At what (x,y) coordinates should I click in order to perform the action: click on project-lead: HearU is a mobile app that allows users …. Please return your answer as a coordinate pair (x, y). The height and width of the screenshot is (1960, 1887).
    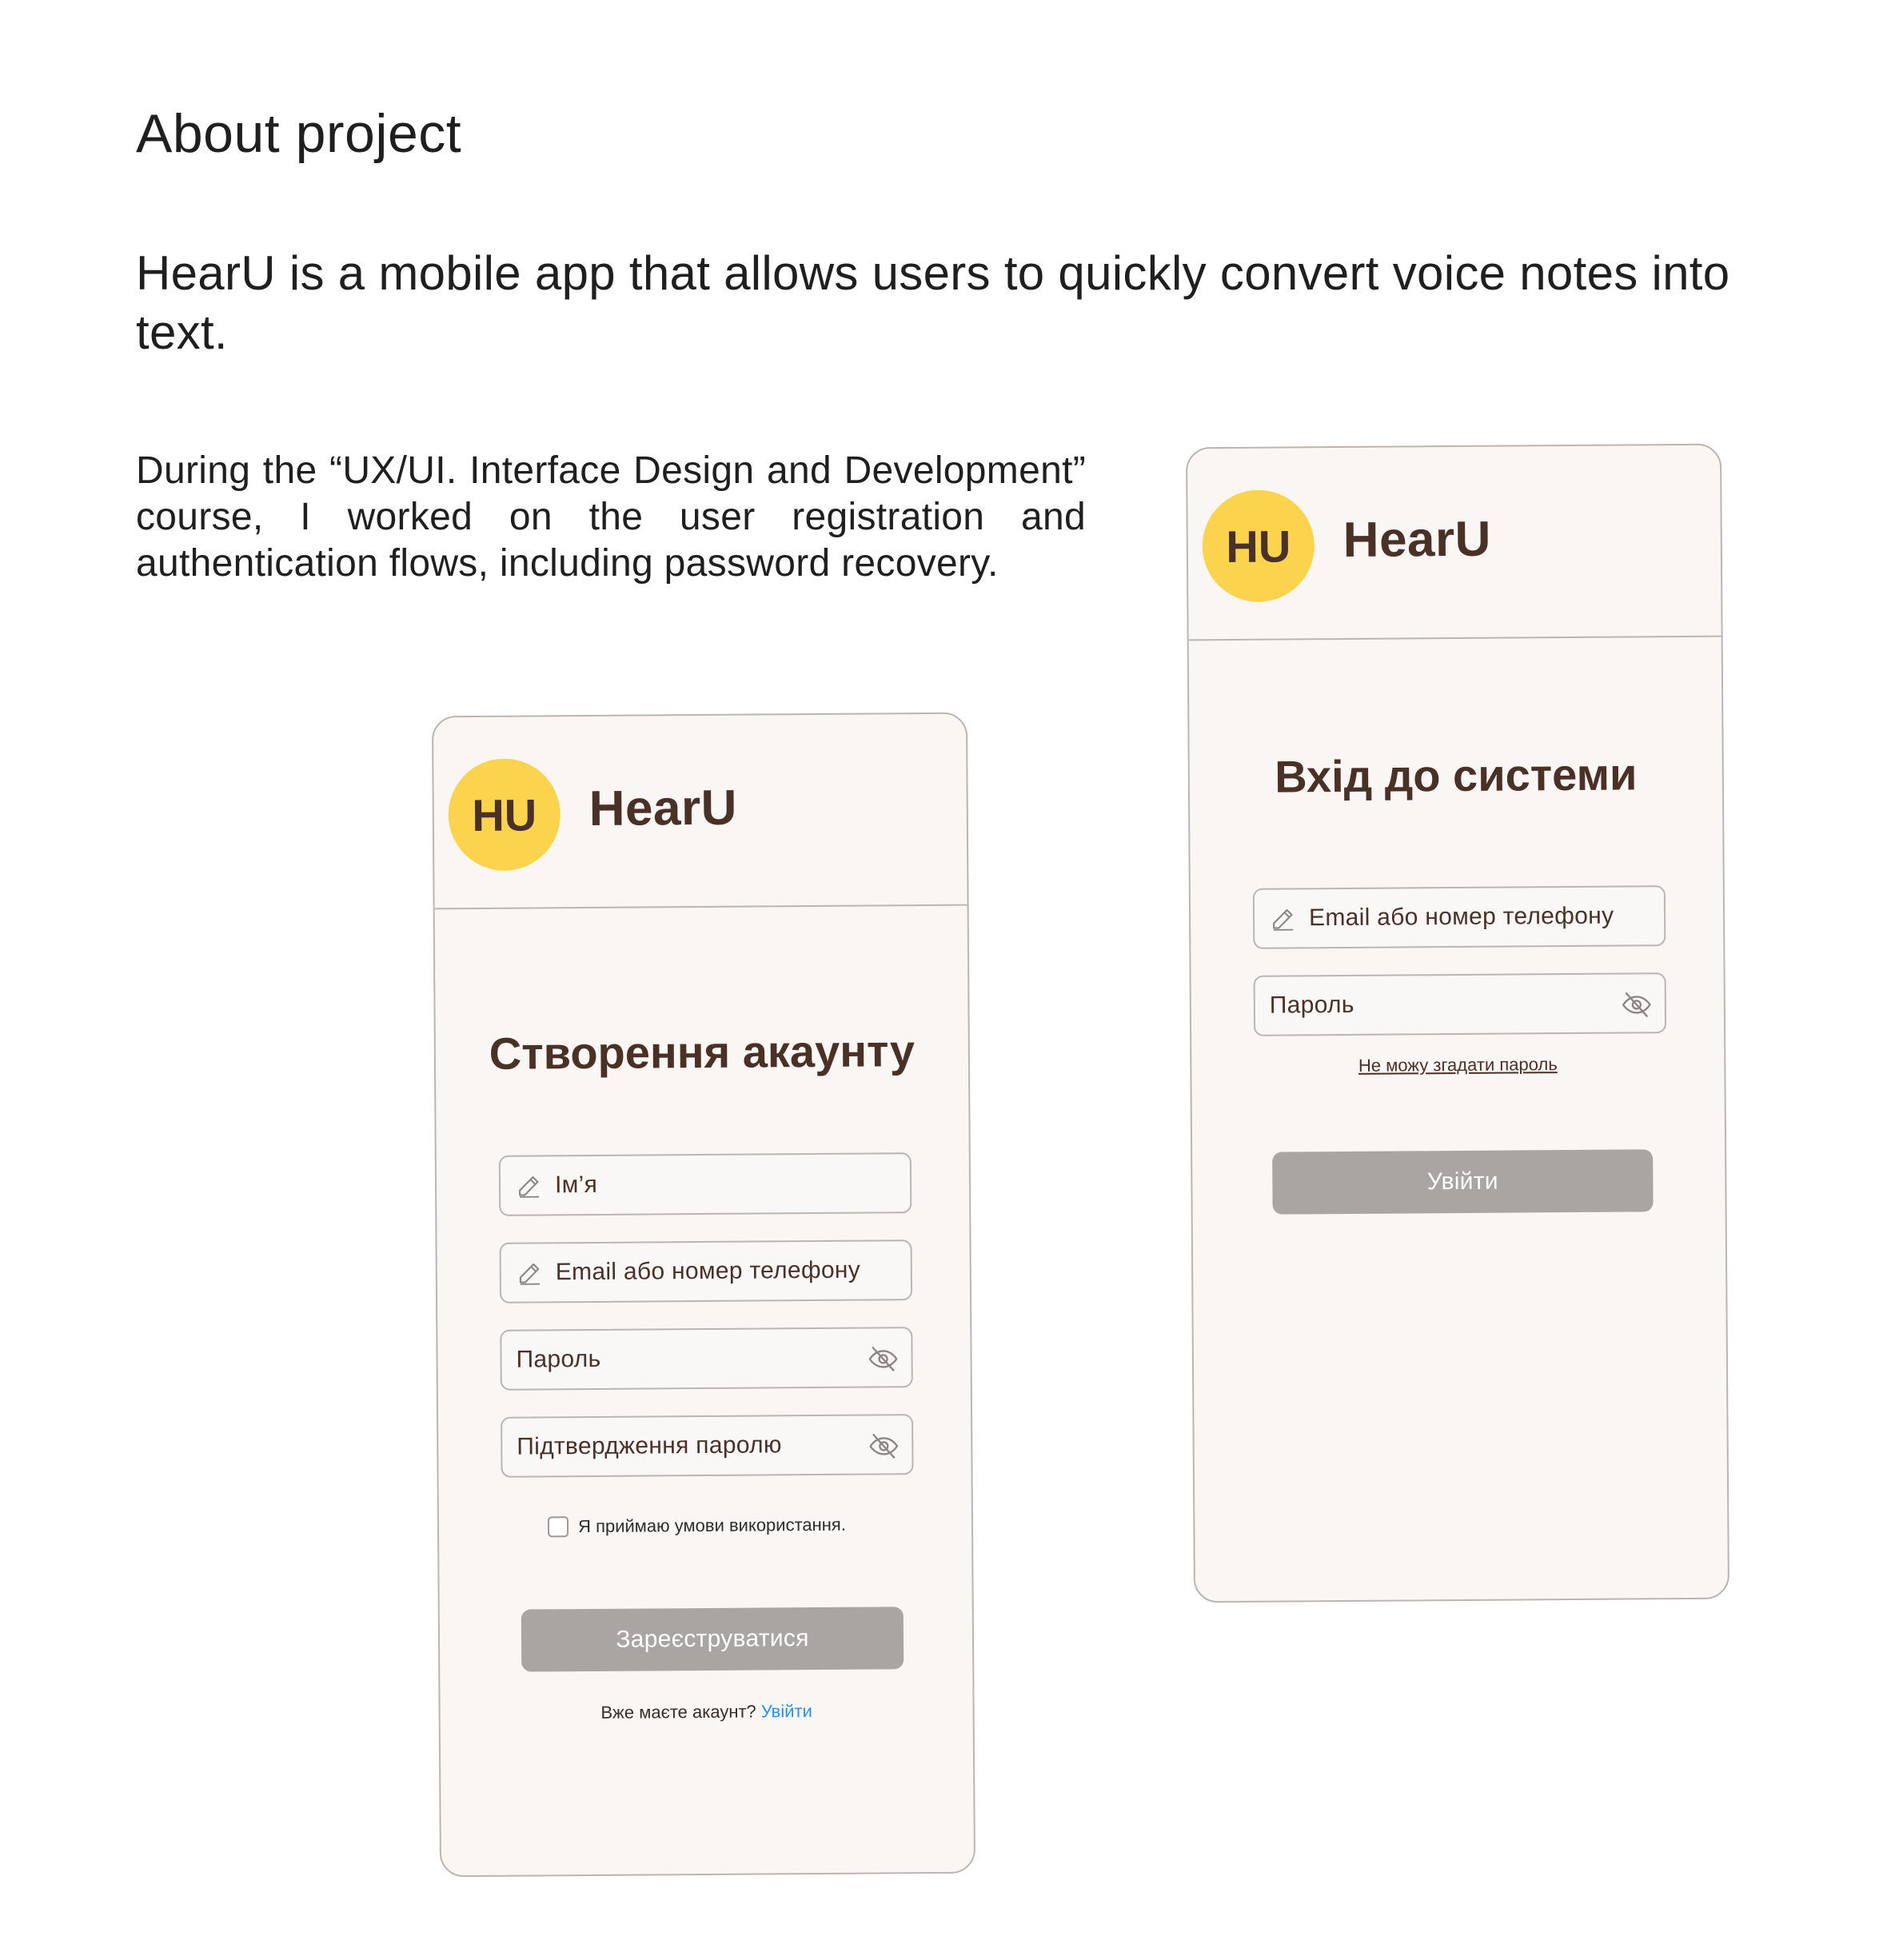
    Looking at the image, I should click on (933, 303).